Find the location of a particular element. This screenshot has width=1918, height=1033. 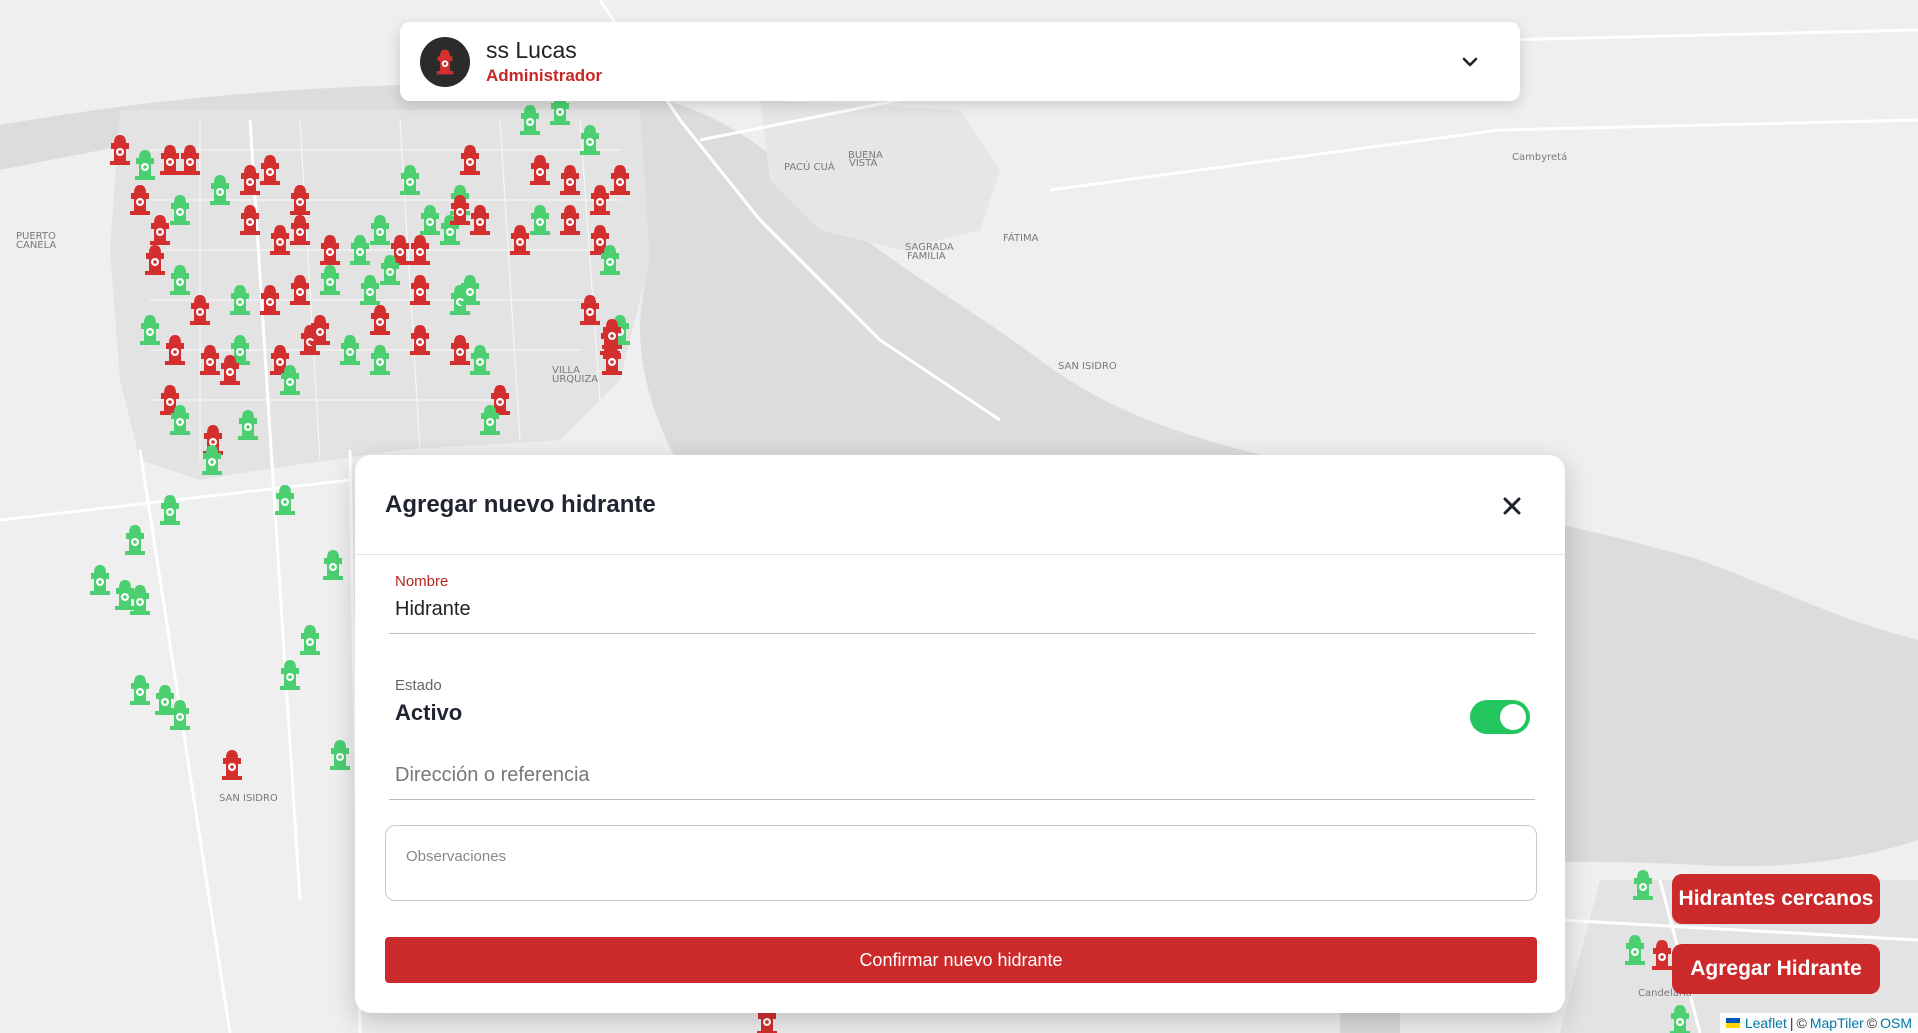

estado-value: Activo is located at coordinates (429, 712).